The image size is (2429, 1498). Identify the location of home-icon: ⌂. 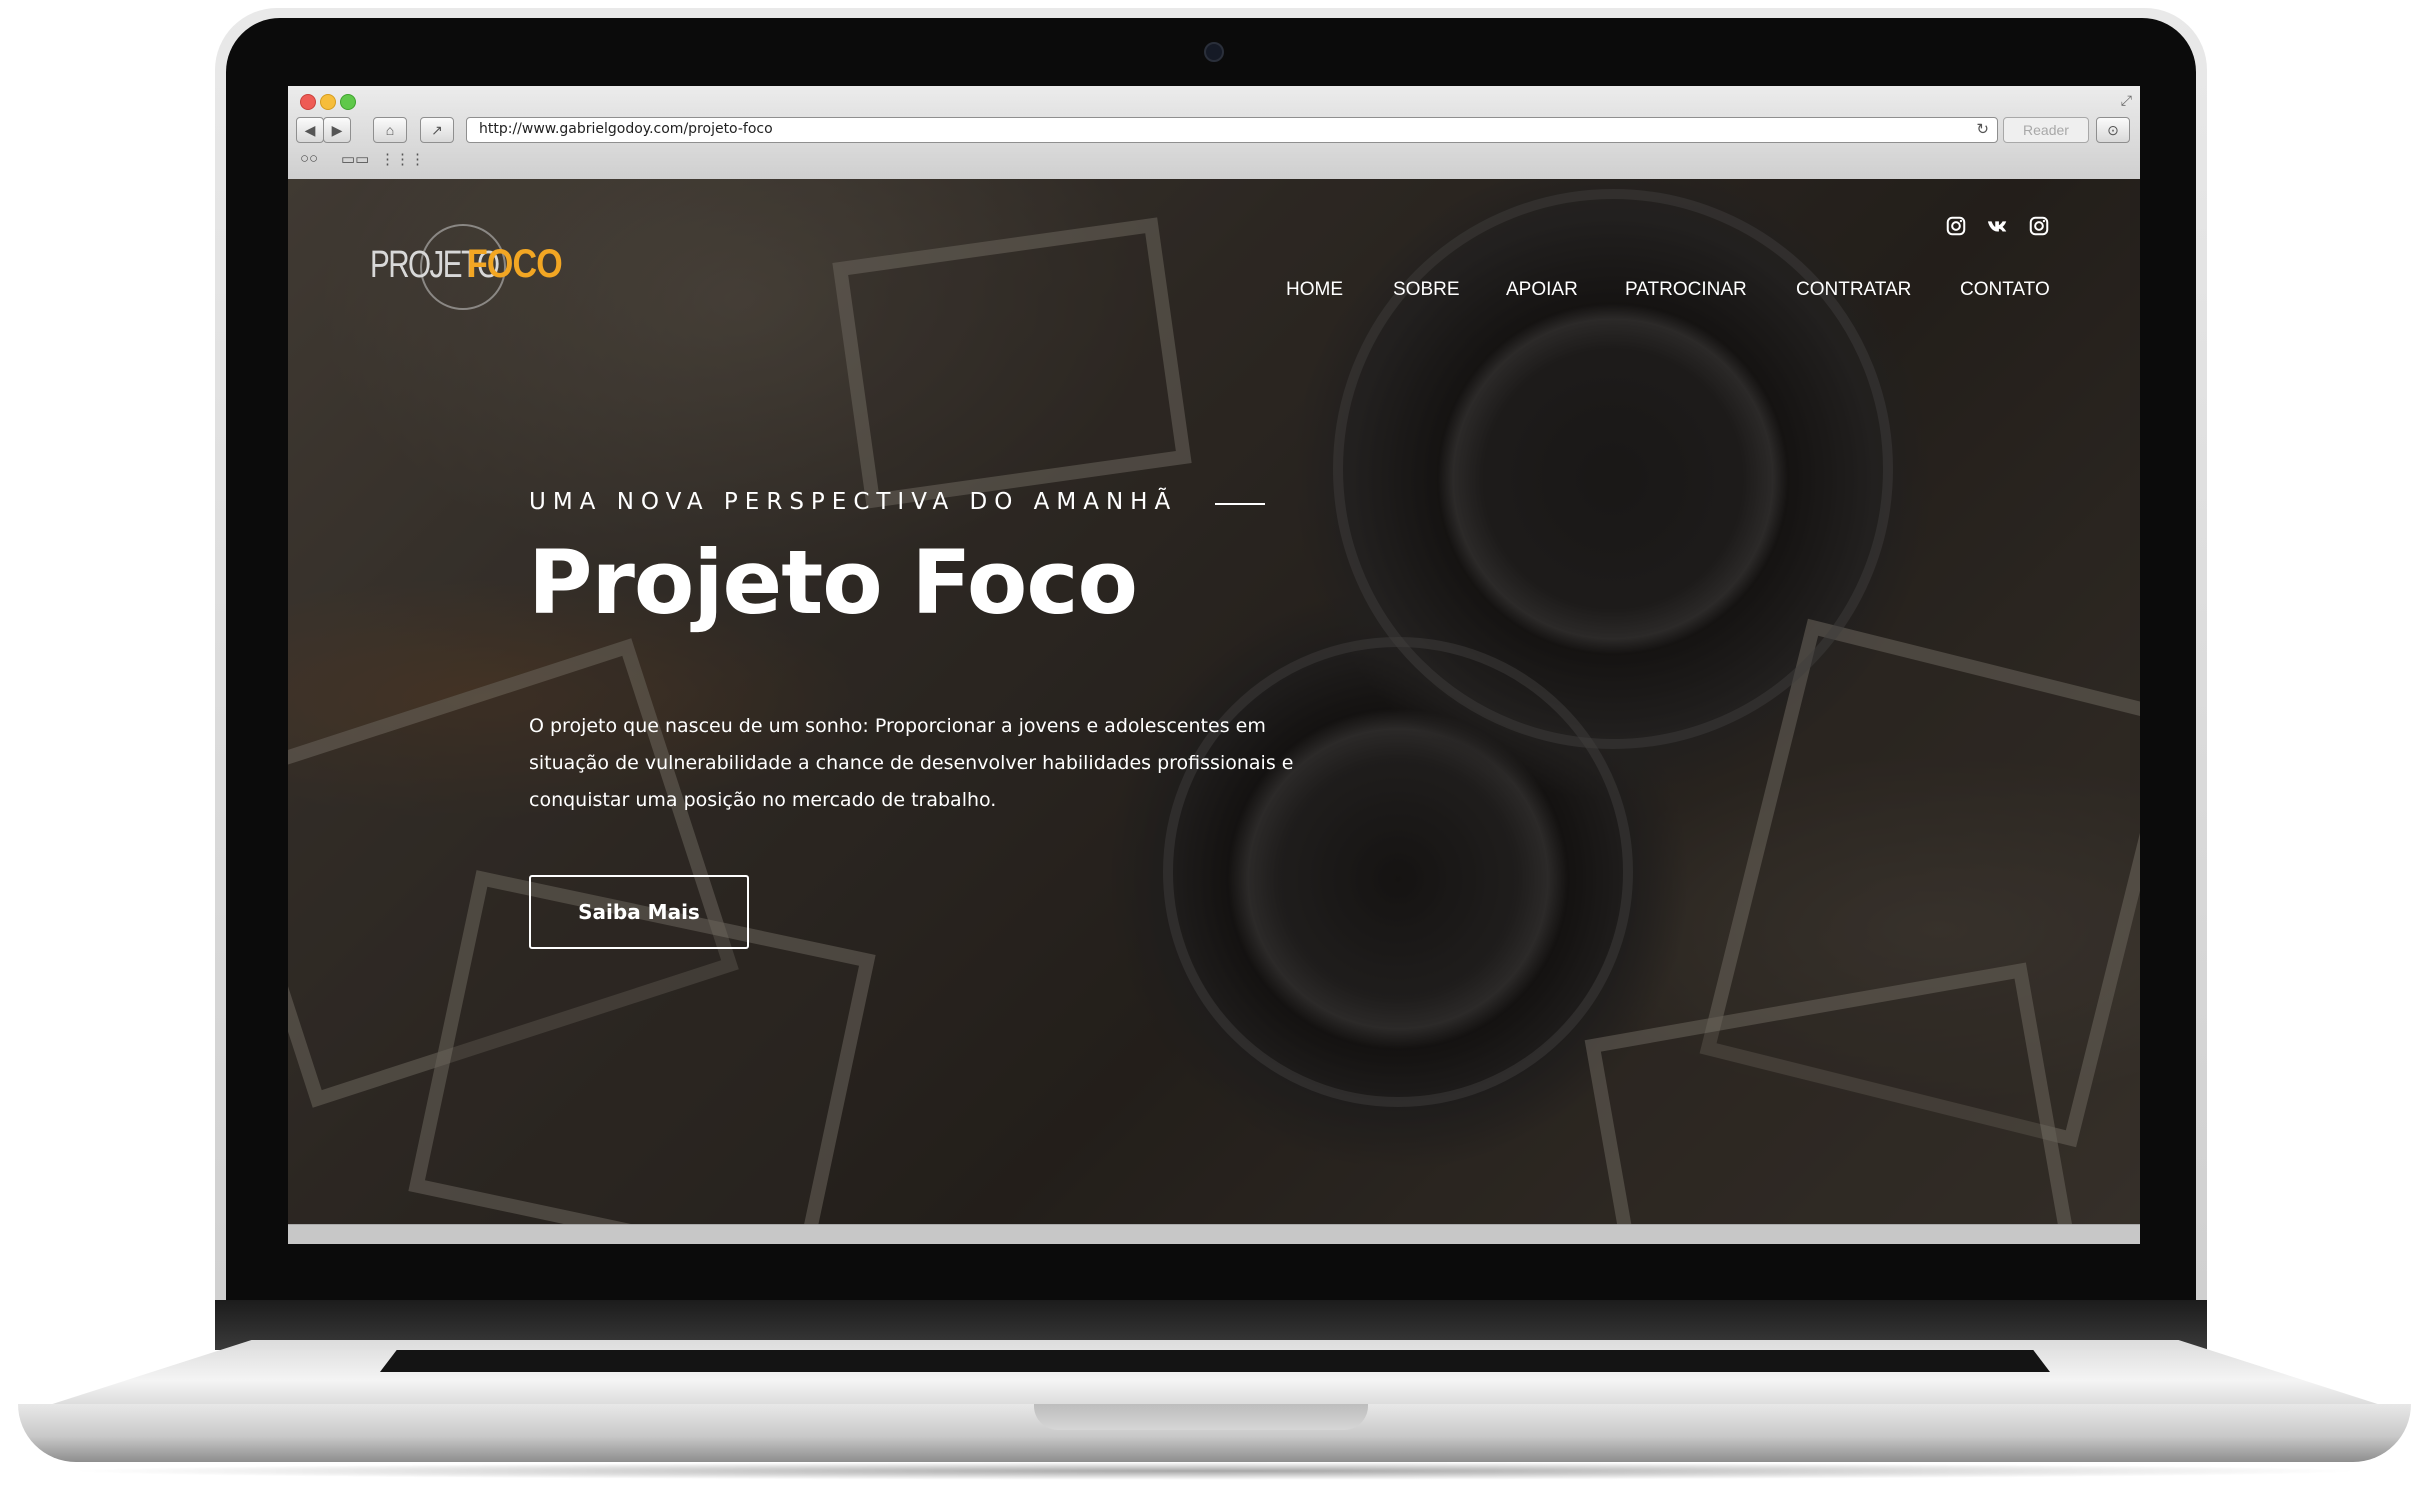
(390, 130).